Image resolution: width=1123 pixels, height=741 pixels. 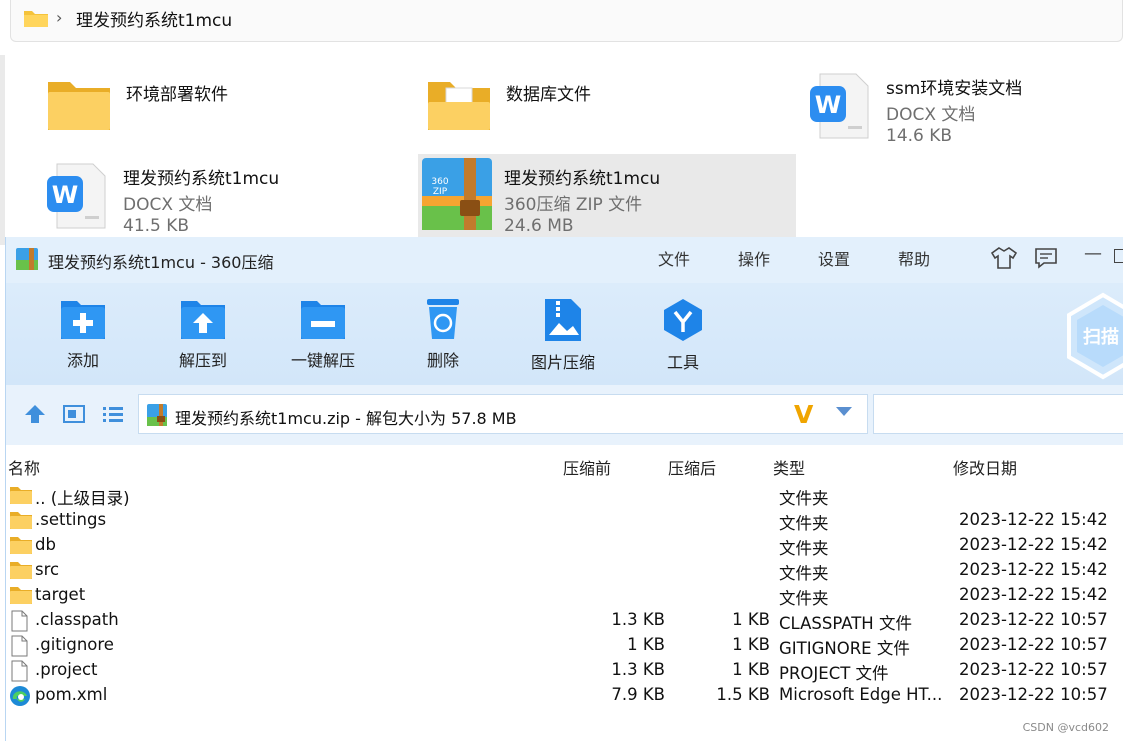 What do you see at coordinates (71, 519) in the screenshot?
I see `row-name: .settings` at bounding box center [71, 519].